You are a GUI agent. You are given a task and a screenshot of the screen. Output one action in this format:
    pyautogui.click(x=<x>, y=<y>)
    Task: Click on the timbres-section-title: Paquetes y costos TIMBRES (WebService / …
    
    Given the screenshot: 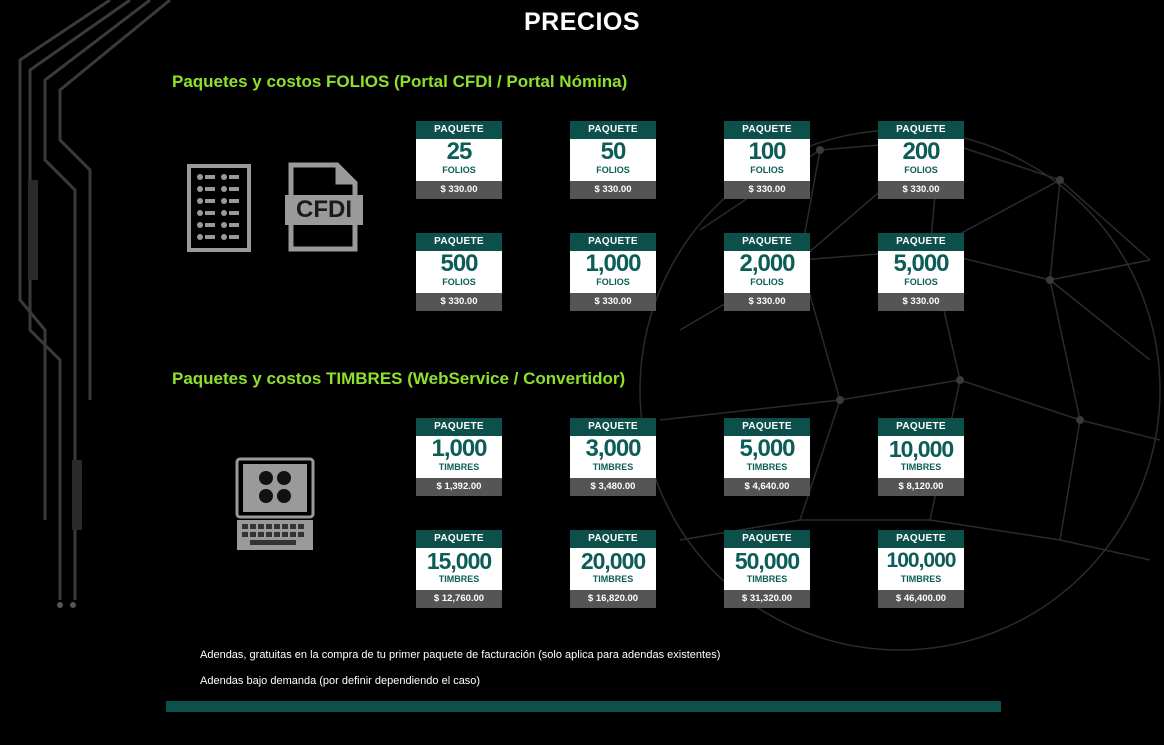 What is the action you would take?
    pyautogui.click(x=399, y=378)
    